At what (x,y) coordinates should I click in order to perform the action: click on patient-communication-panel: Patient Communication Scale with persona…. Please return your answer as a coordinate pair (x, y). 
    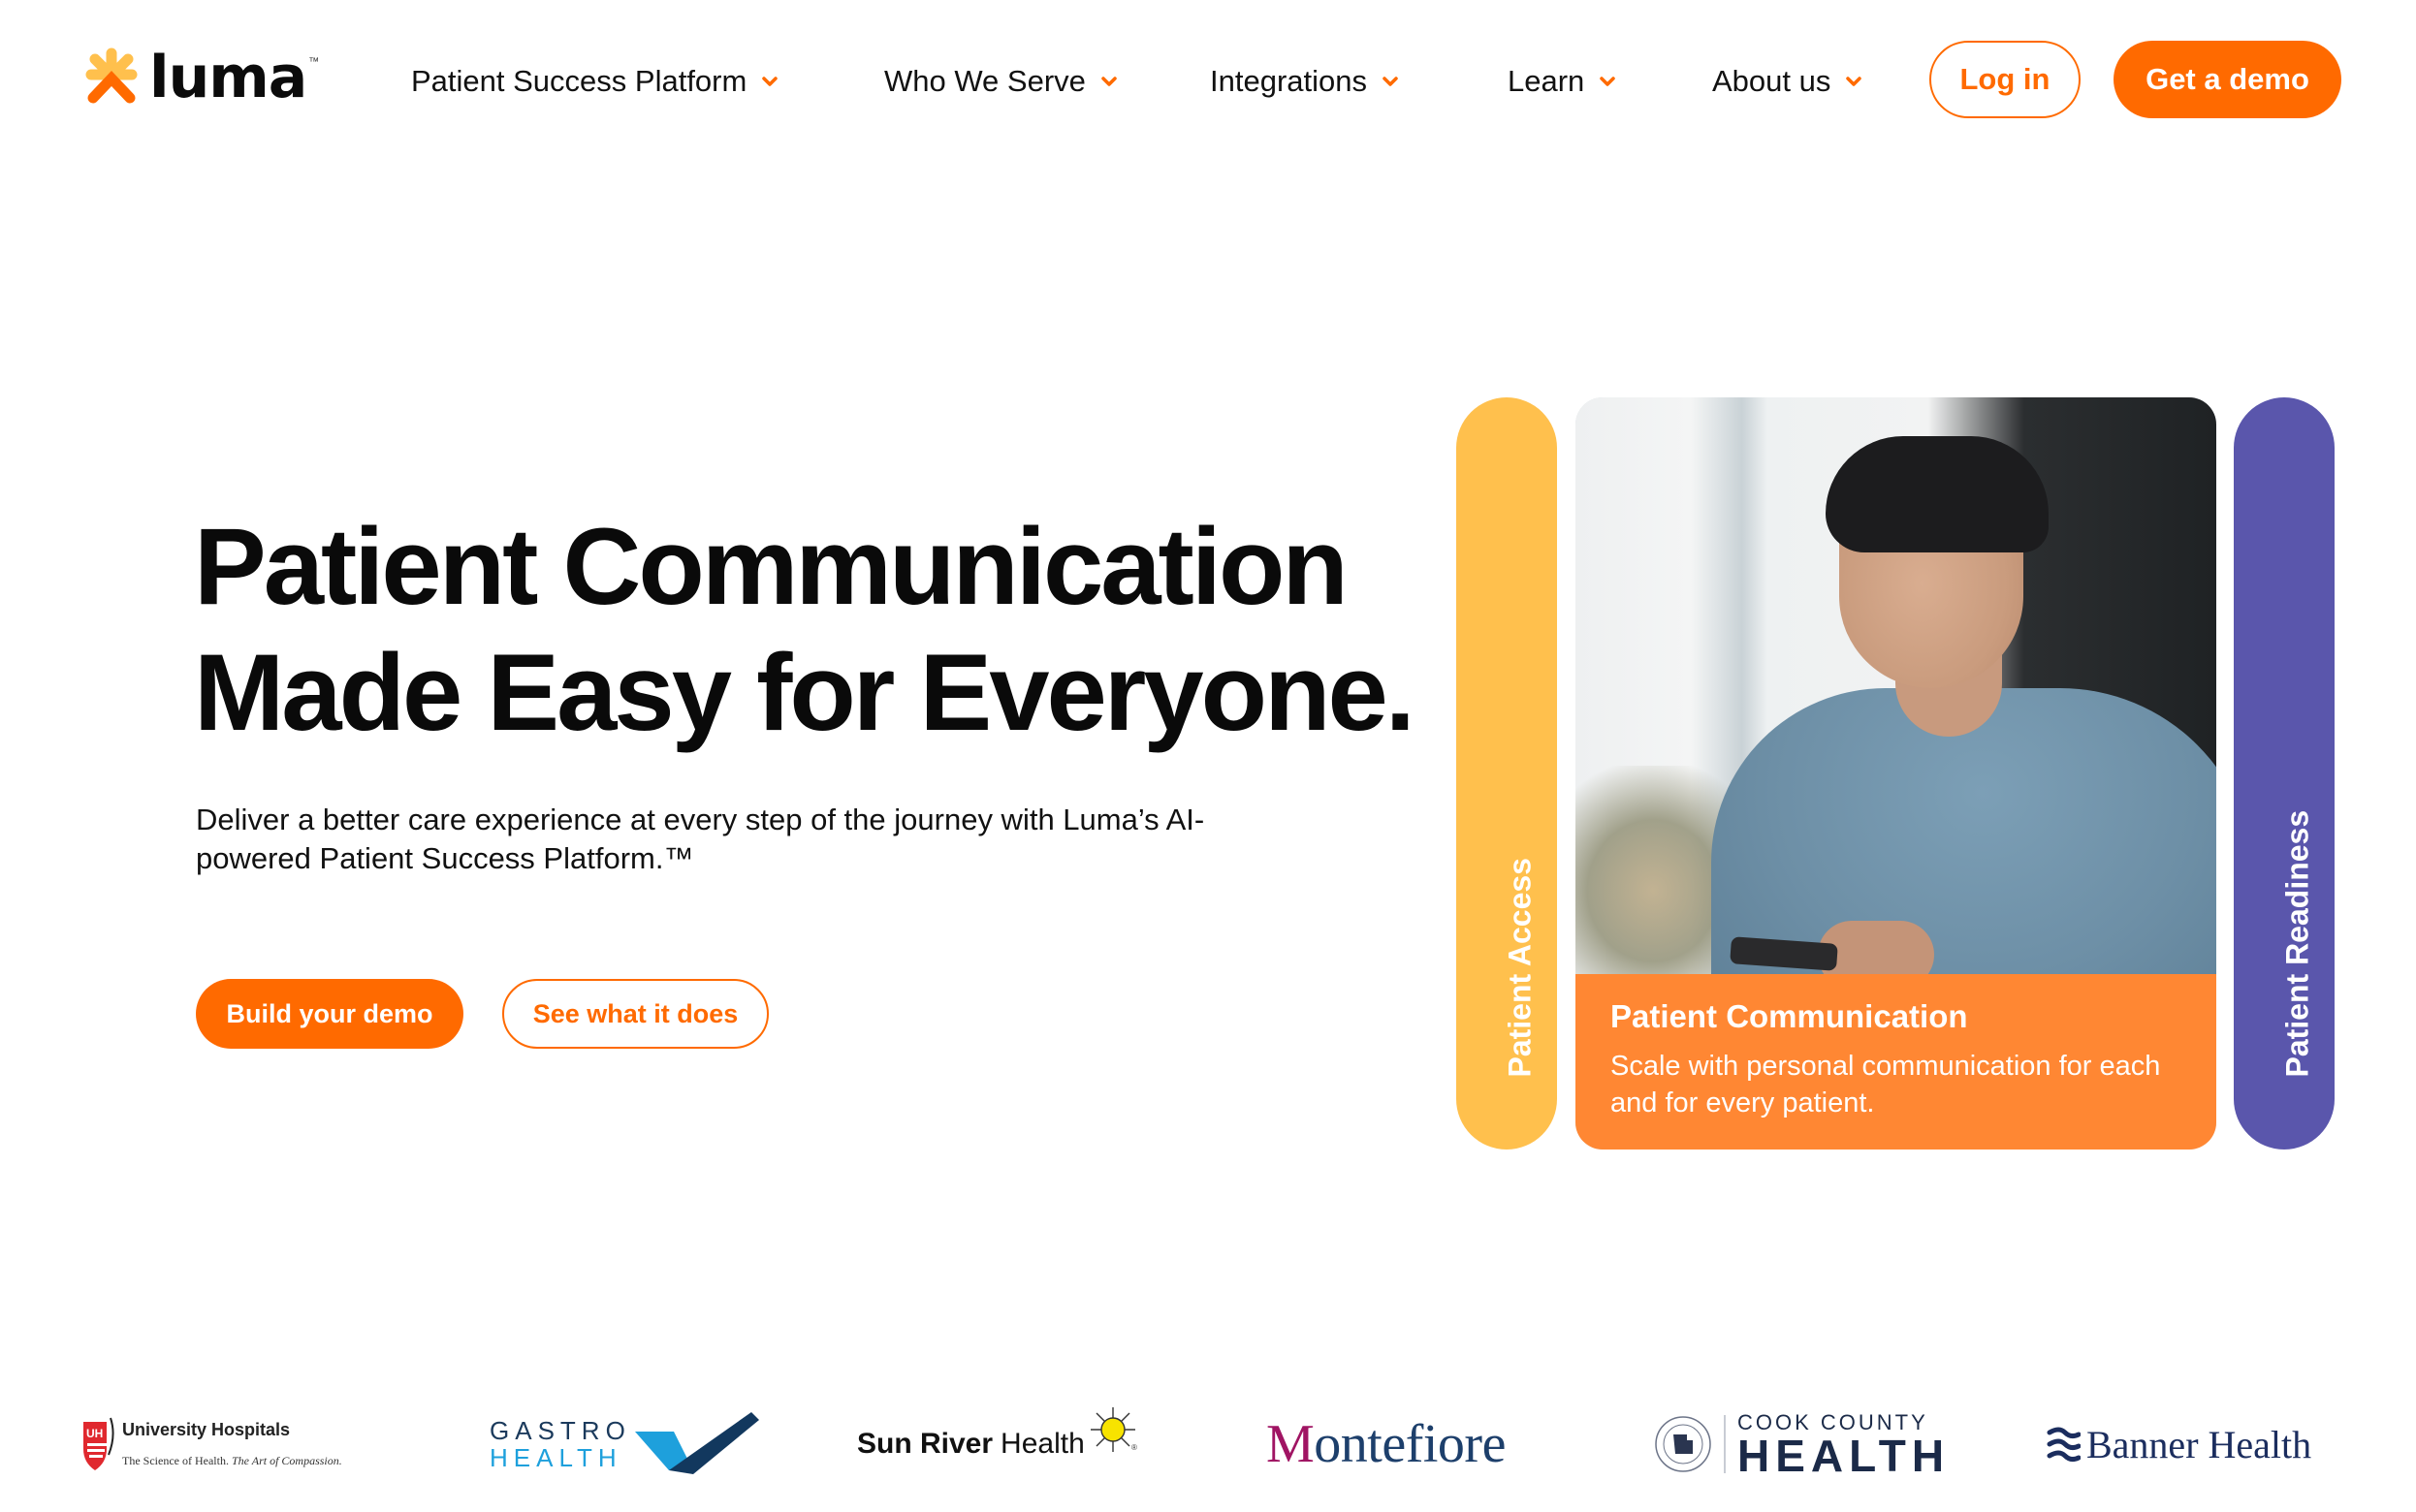
    Looking at the image, I should click on (1895, 1062).